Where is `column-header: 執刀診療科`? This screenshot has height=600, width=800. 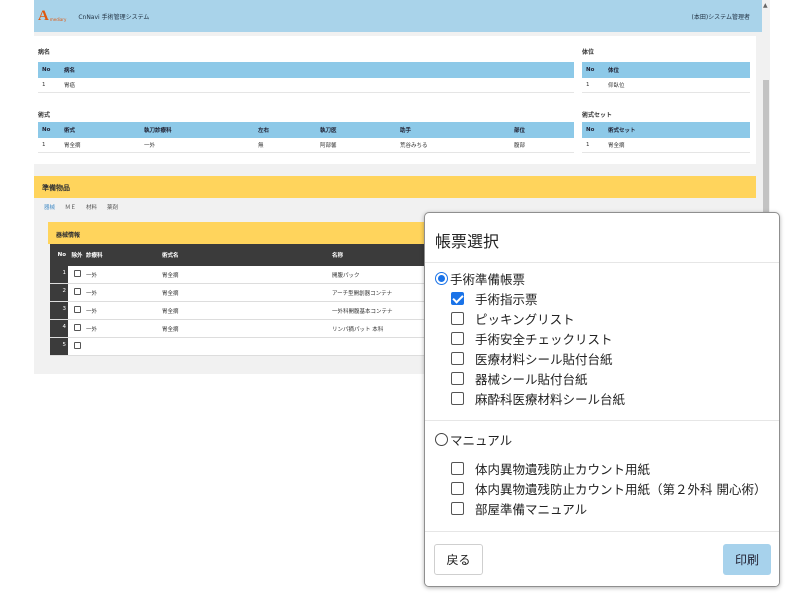 column-header: 執刀診療科 is located at coordinates (158, 131).